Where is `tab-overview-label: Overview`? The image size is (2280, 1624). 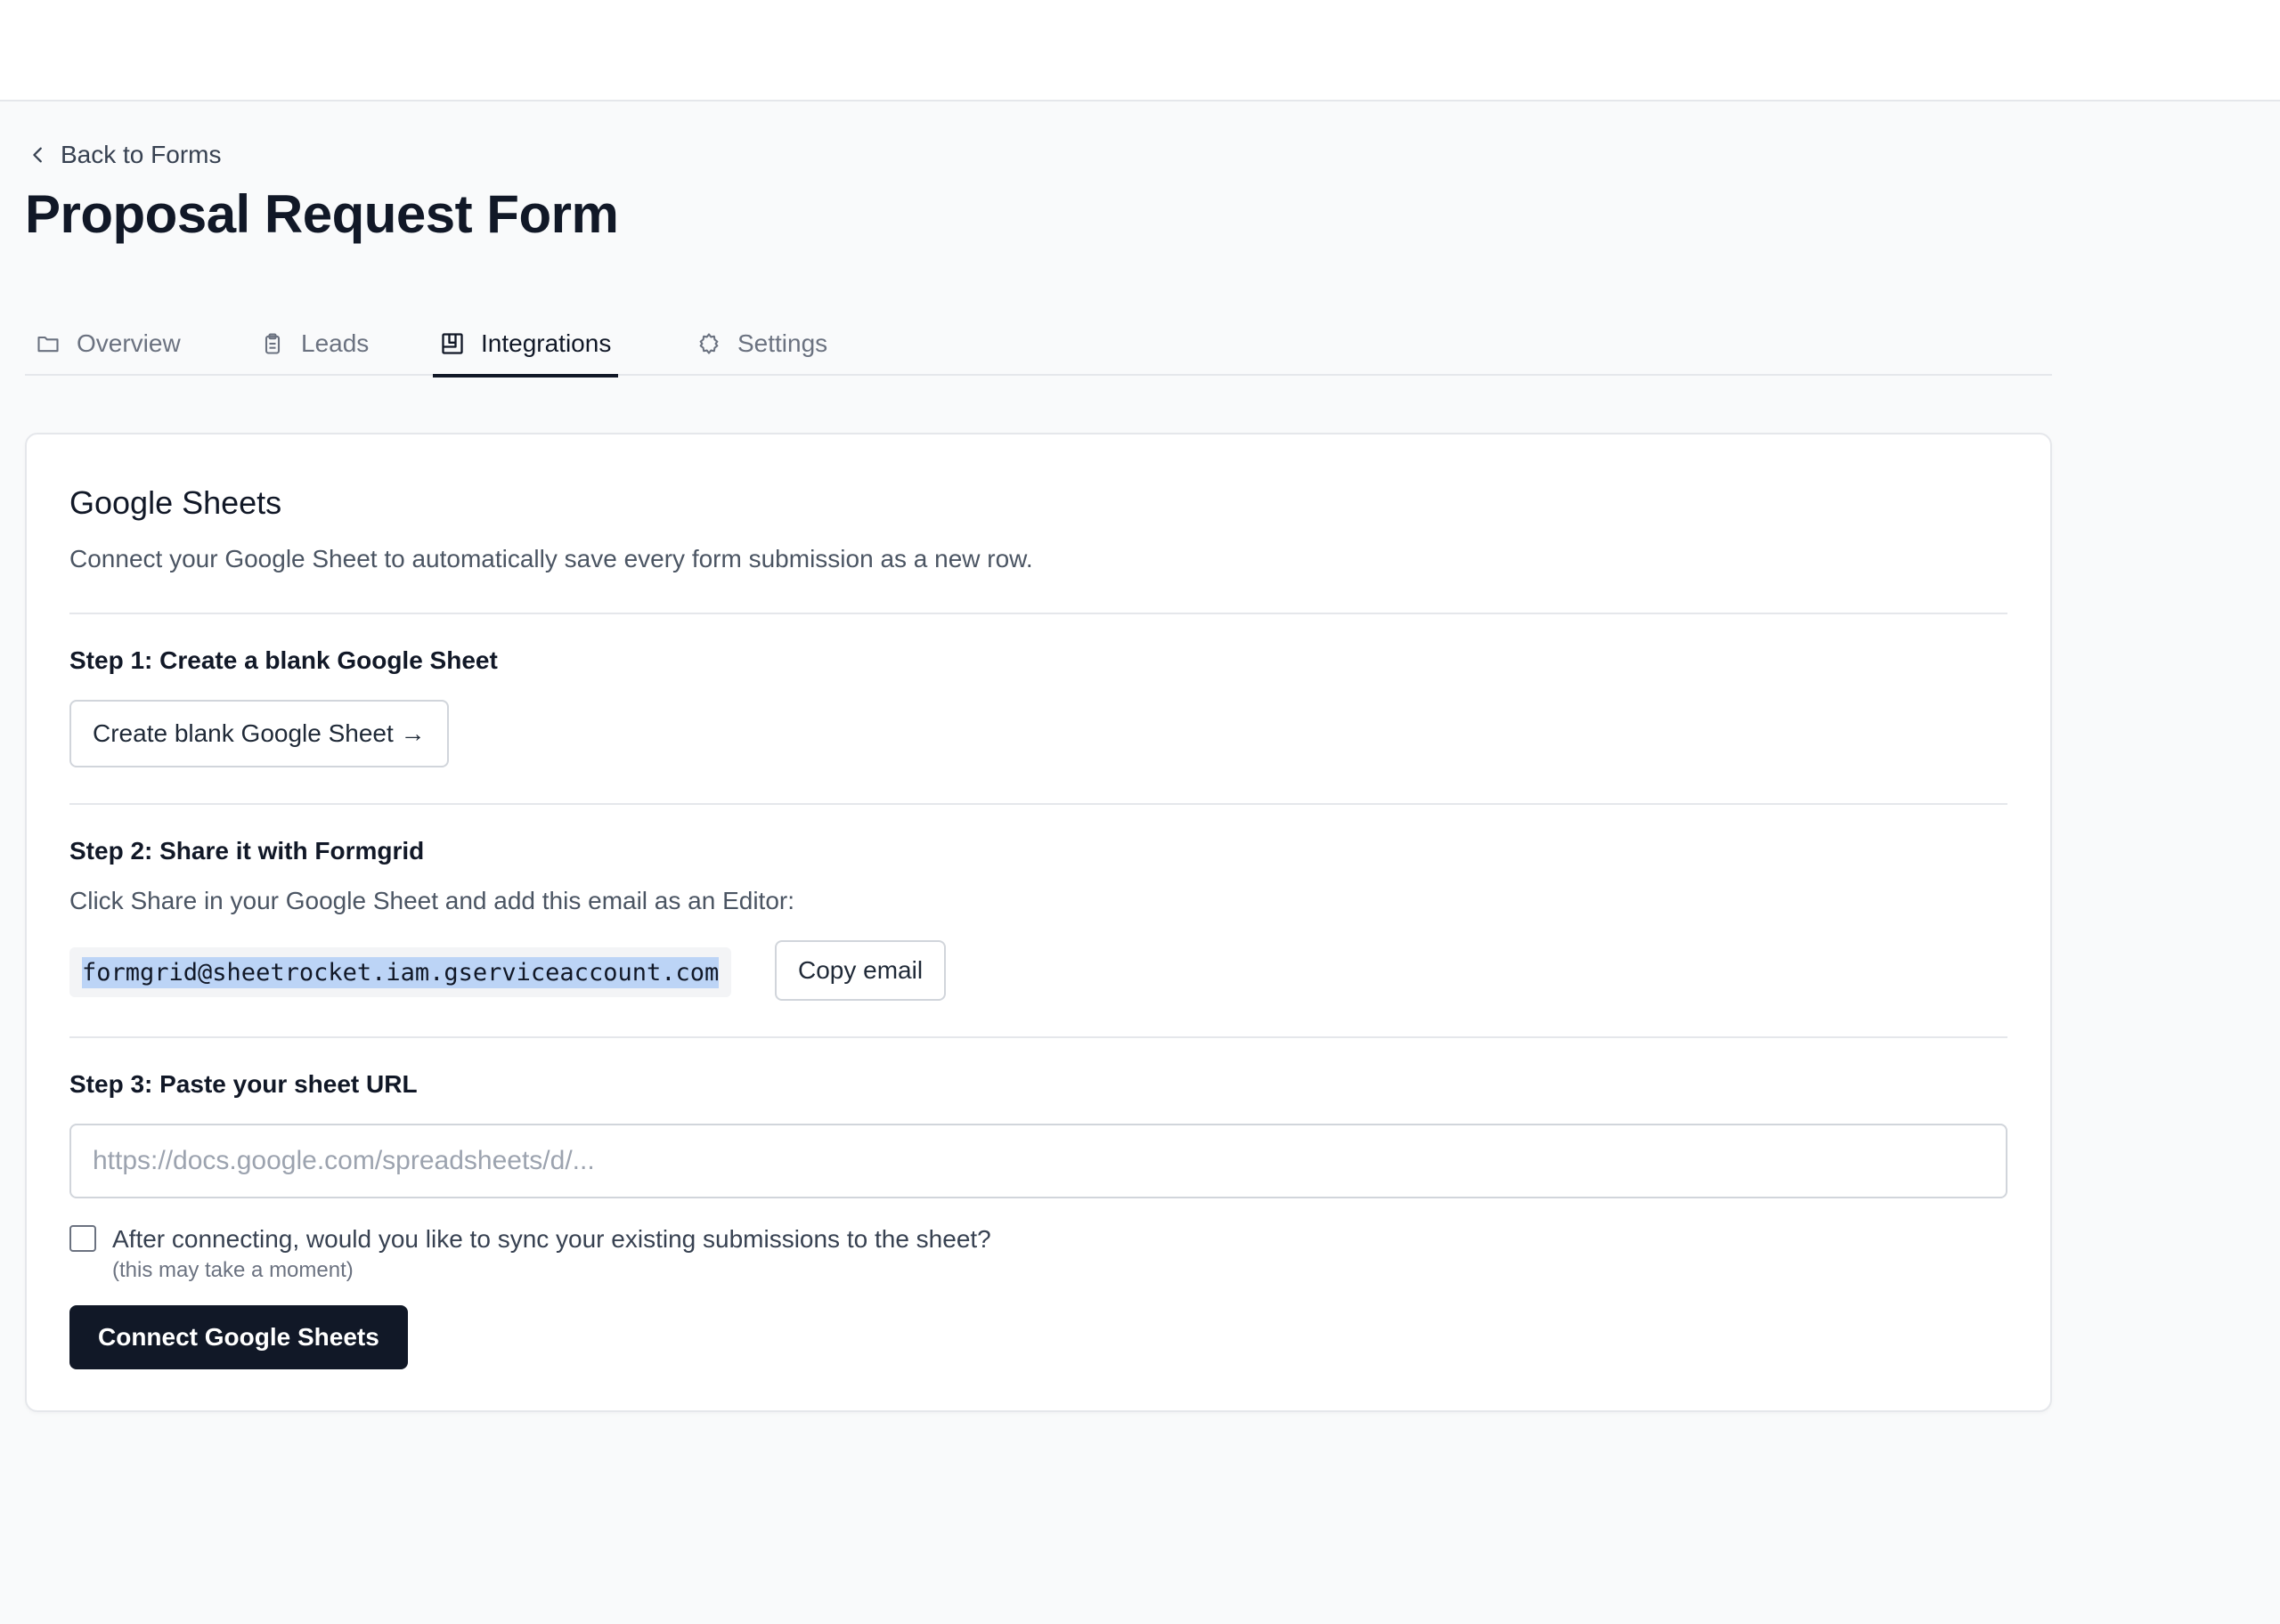 tab-overview-label: Overview is located at coordinates (129, 343).